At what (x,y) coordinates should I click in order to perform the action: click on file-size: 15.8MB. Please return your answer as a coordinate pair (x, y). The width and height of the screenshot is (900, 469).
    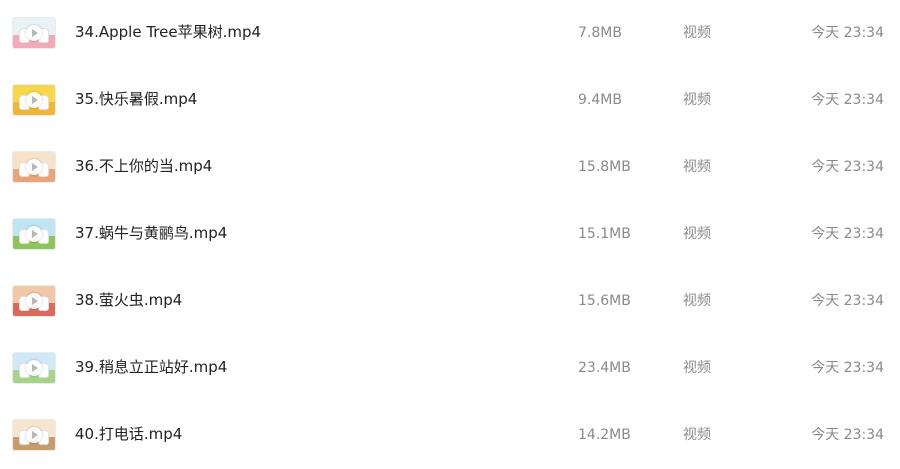
    Looking at the image, I should click on (604, 167).